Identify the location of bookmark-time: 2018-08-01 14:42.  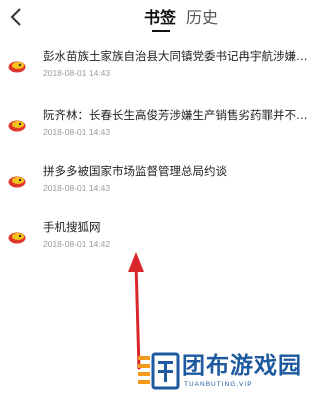
(77, 244).